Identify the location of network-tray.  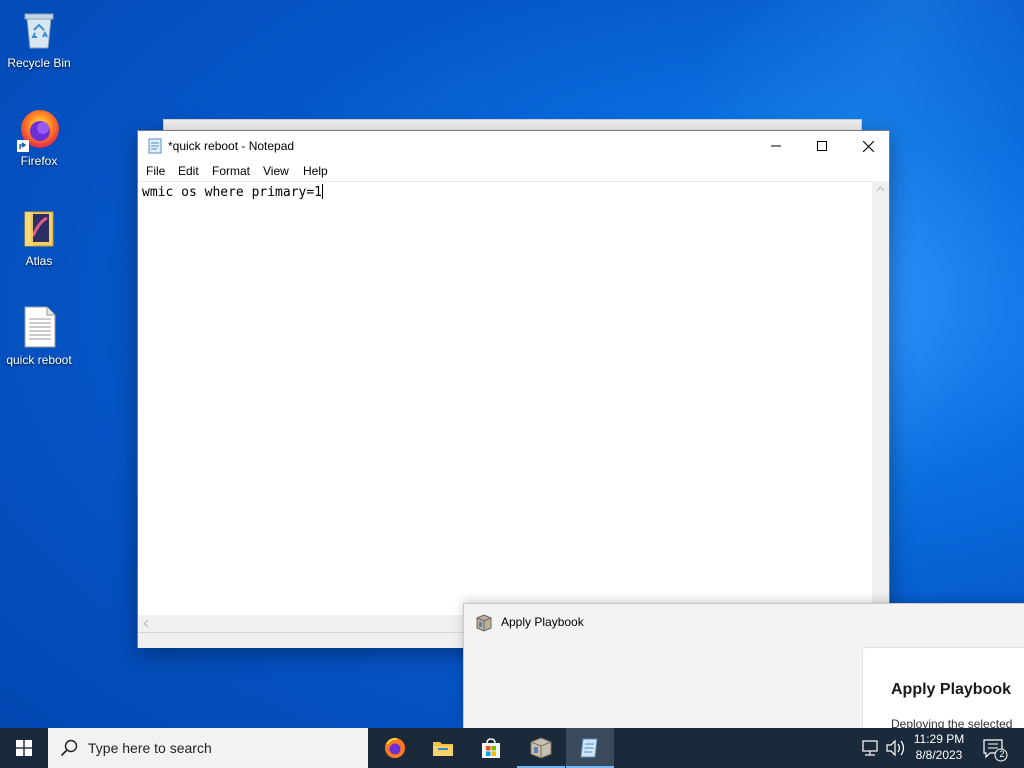
(871, 748).